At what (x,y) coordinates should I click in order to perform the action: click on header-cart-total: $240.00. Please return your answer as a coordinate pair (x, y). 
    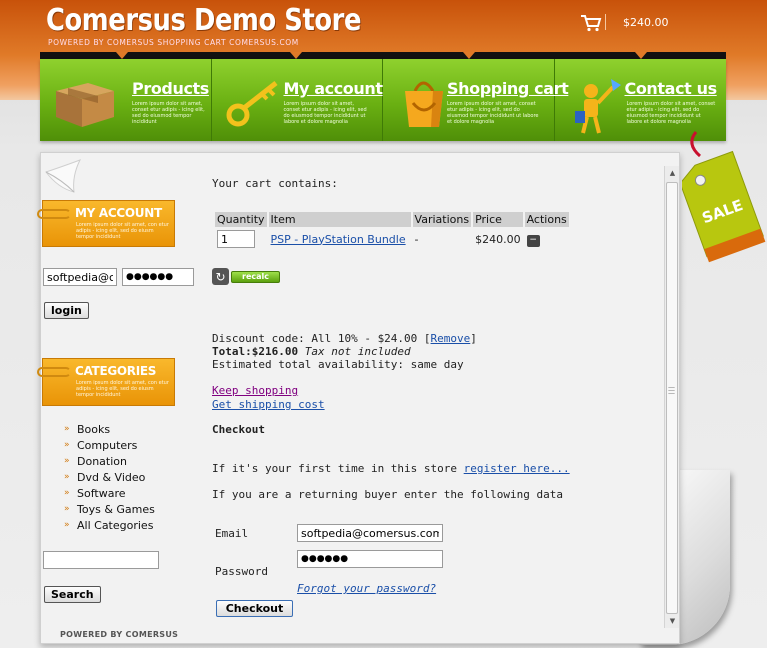
    Looking at the image, I should click on (646, 22).